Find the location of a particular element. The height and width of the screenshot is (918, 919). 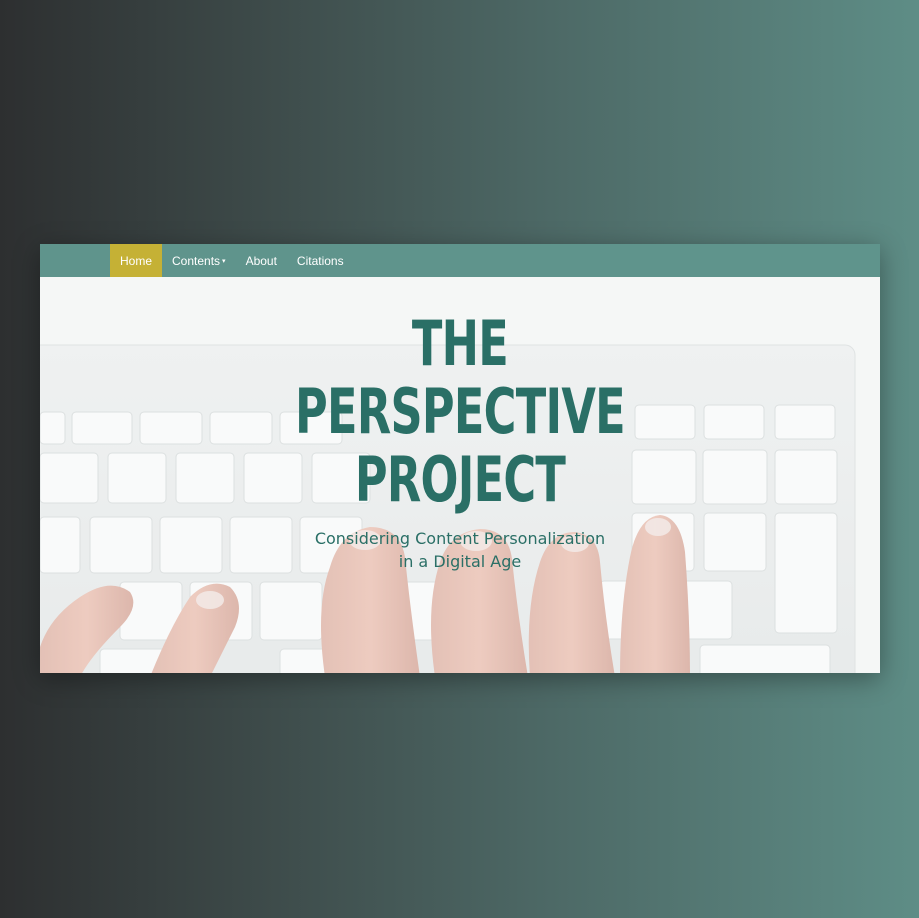

nav-citations-label: Citations is located at coordinates (320, 260).